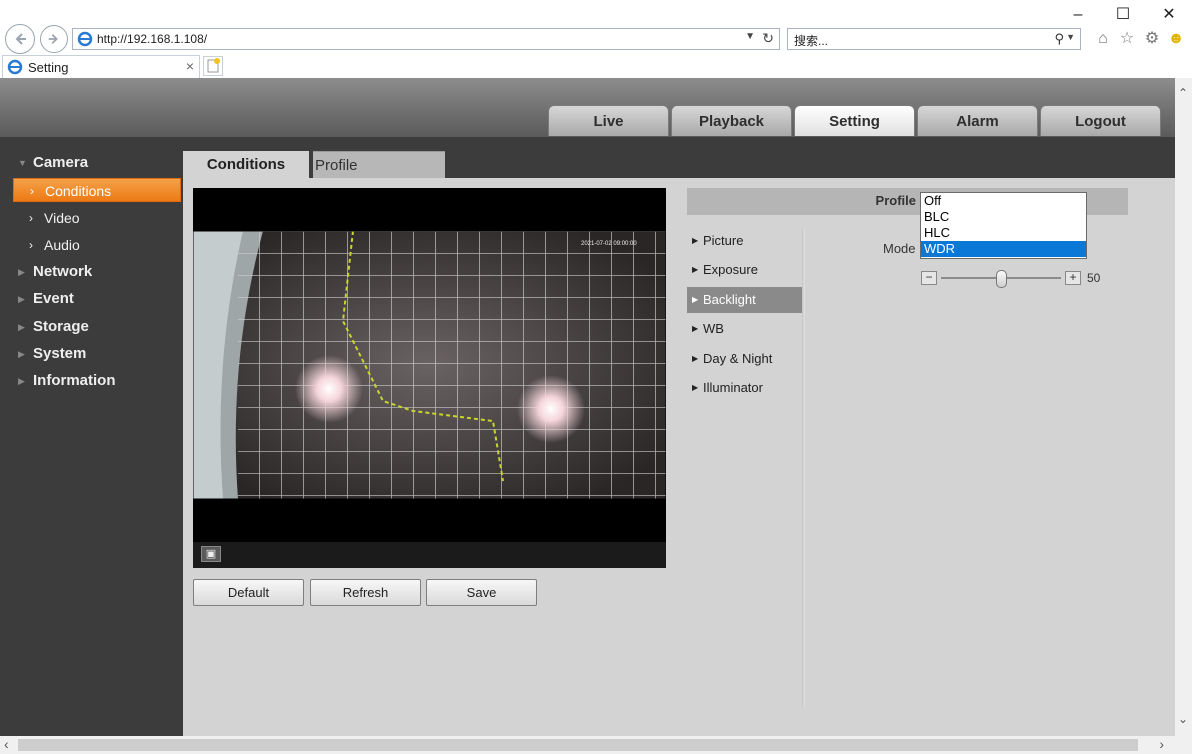  What do you see at coordinates (1100, 120) in the screenshot?
I see `nav-logout: Logout` at bounding box center [1100, 120].